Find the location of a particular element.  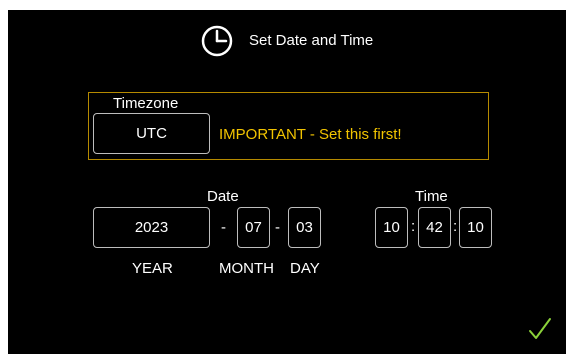

hour-input: 10 is located at coordinates (391, 227).